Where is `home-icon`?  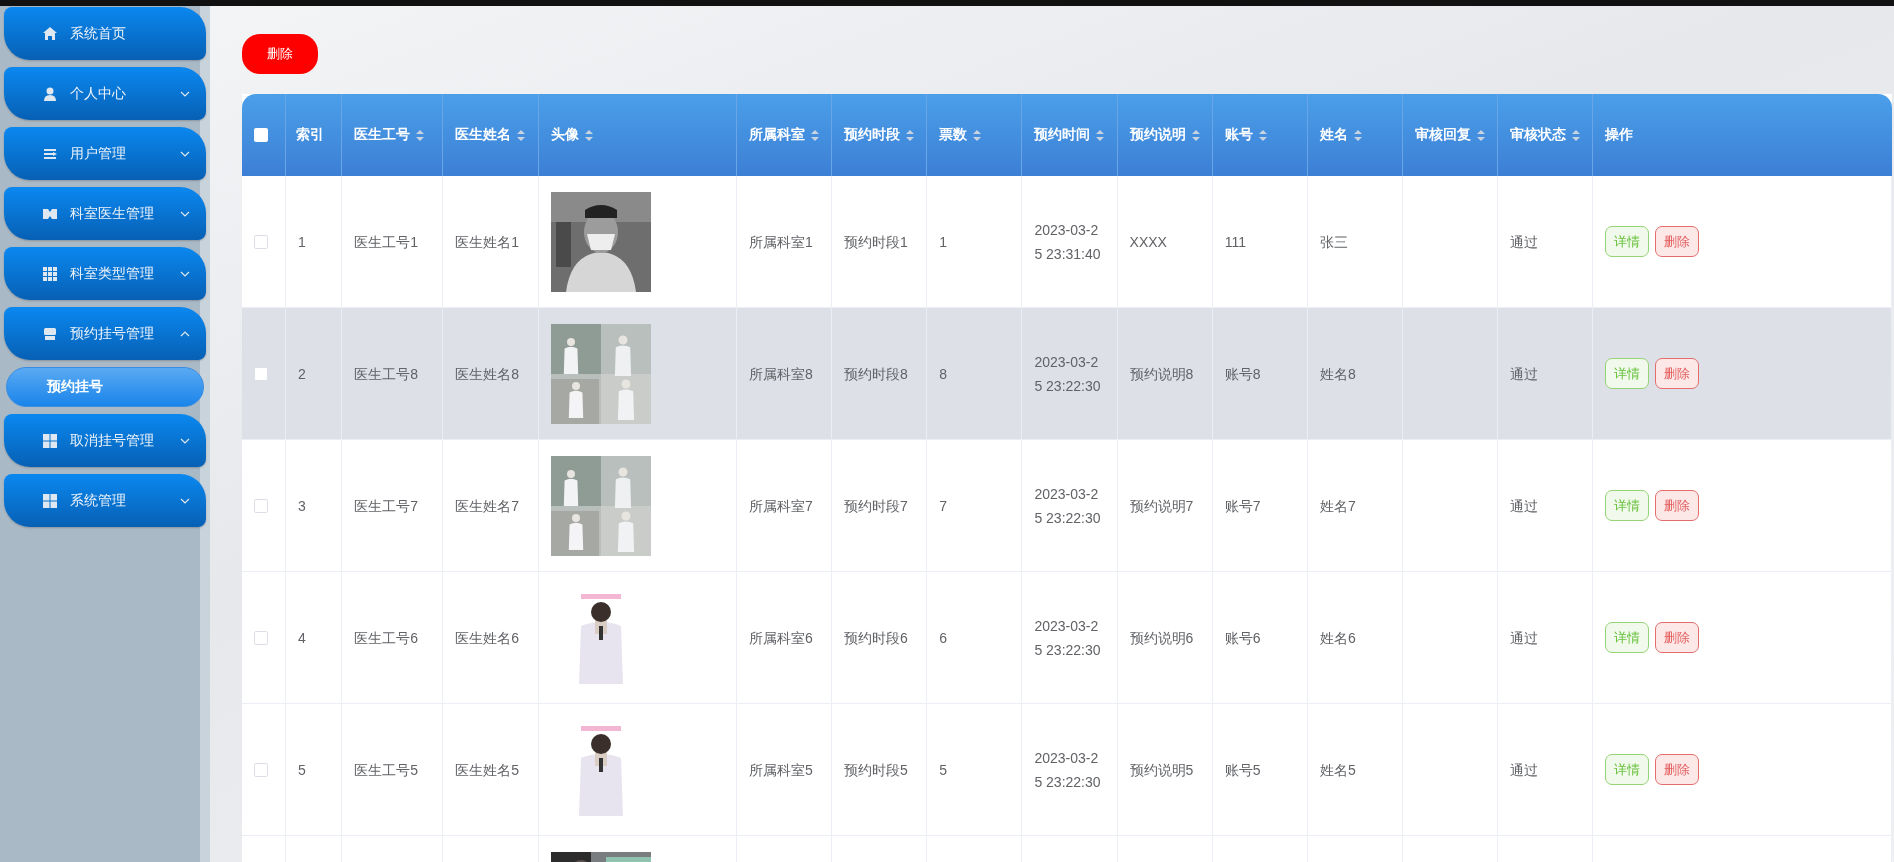
home-icon is located at coordinates (50, 33).